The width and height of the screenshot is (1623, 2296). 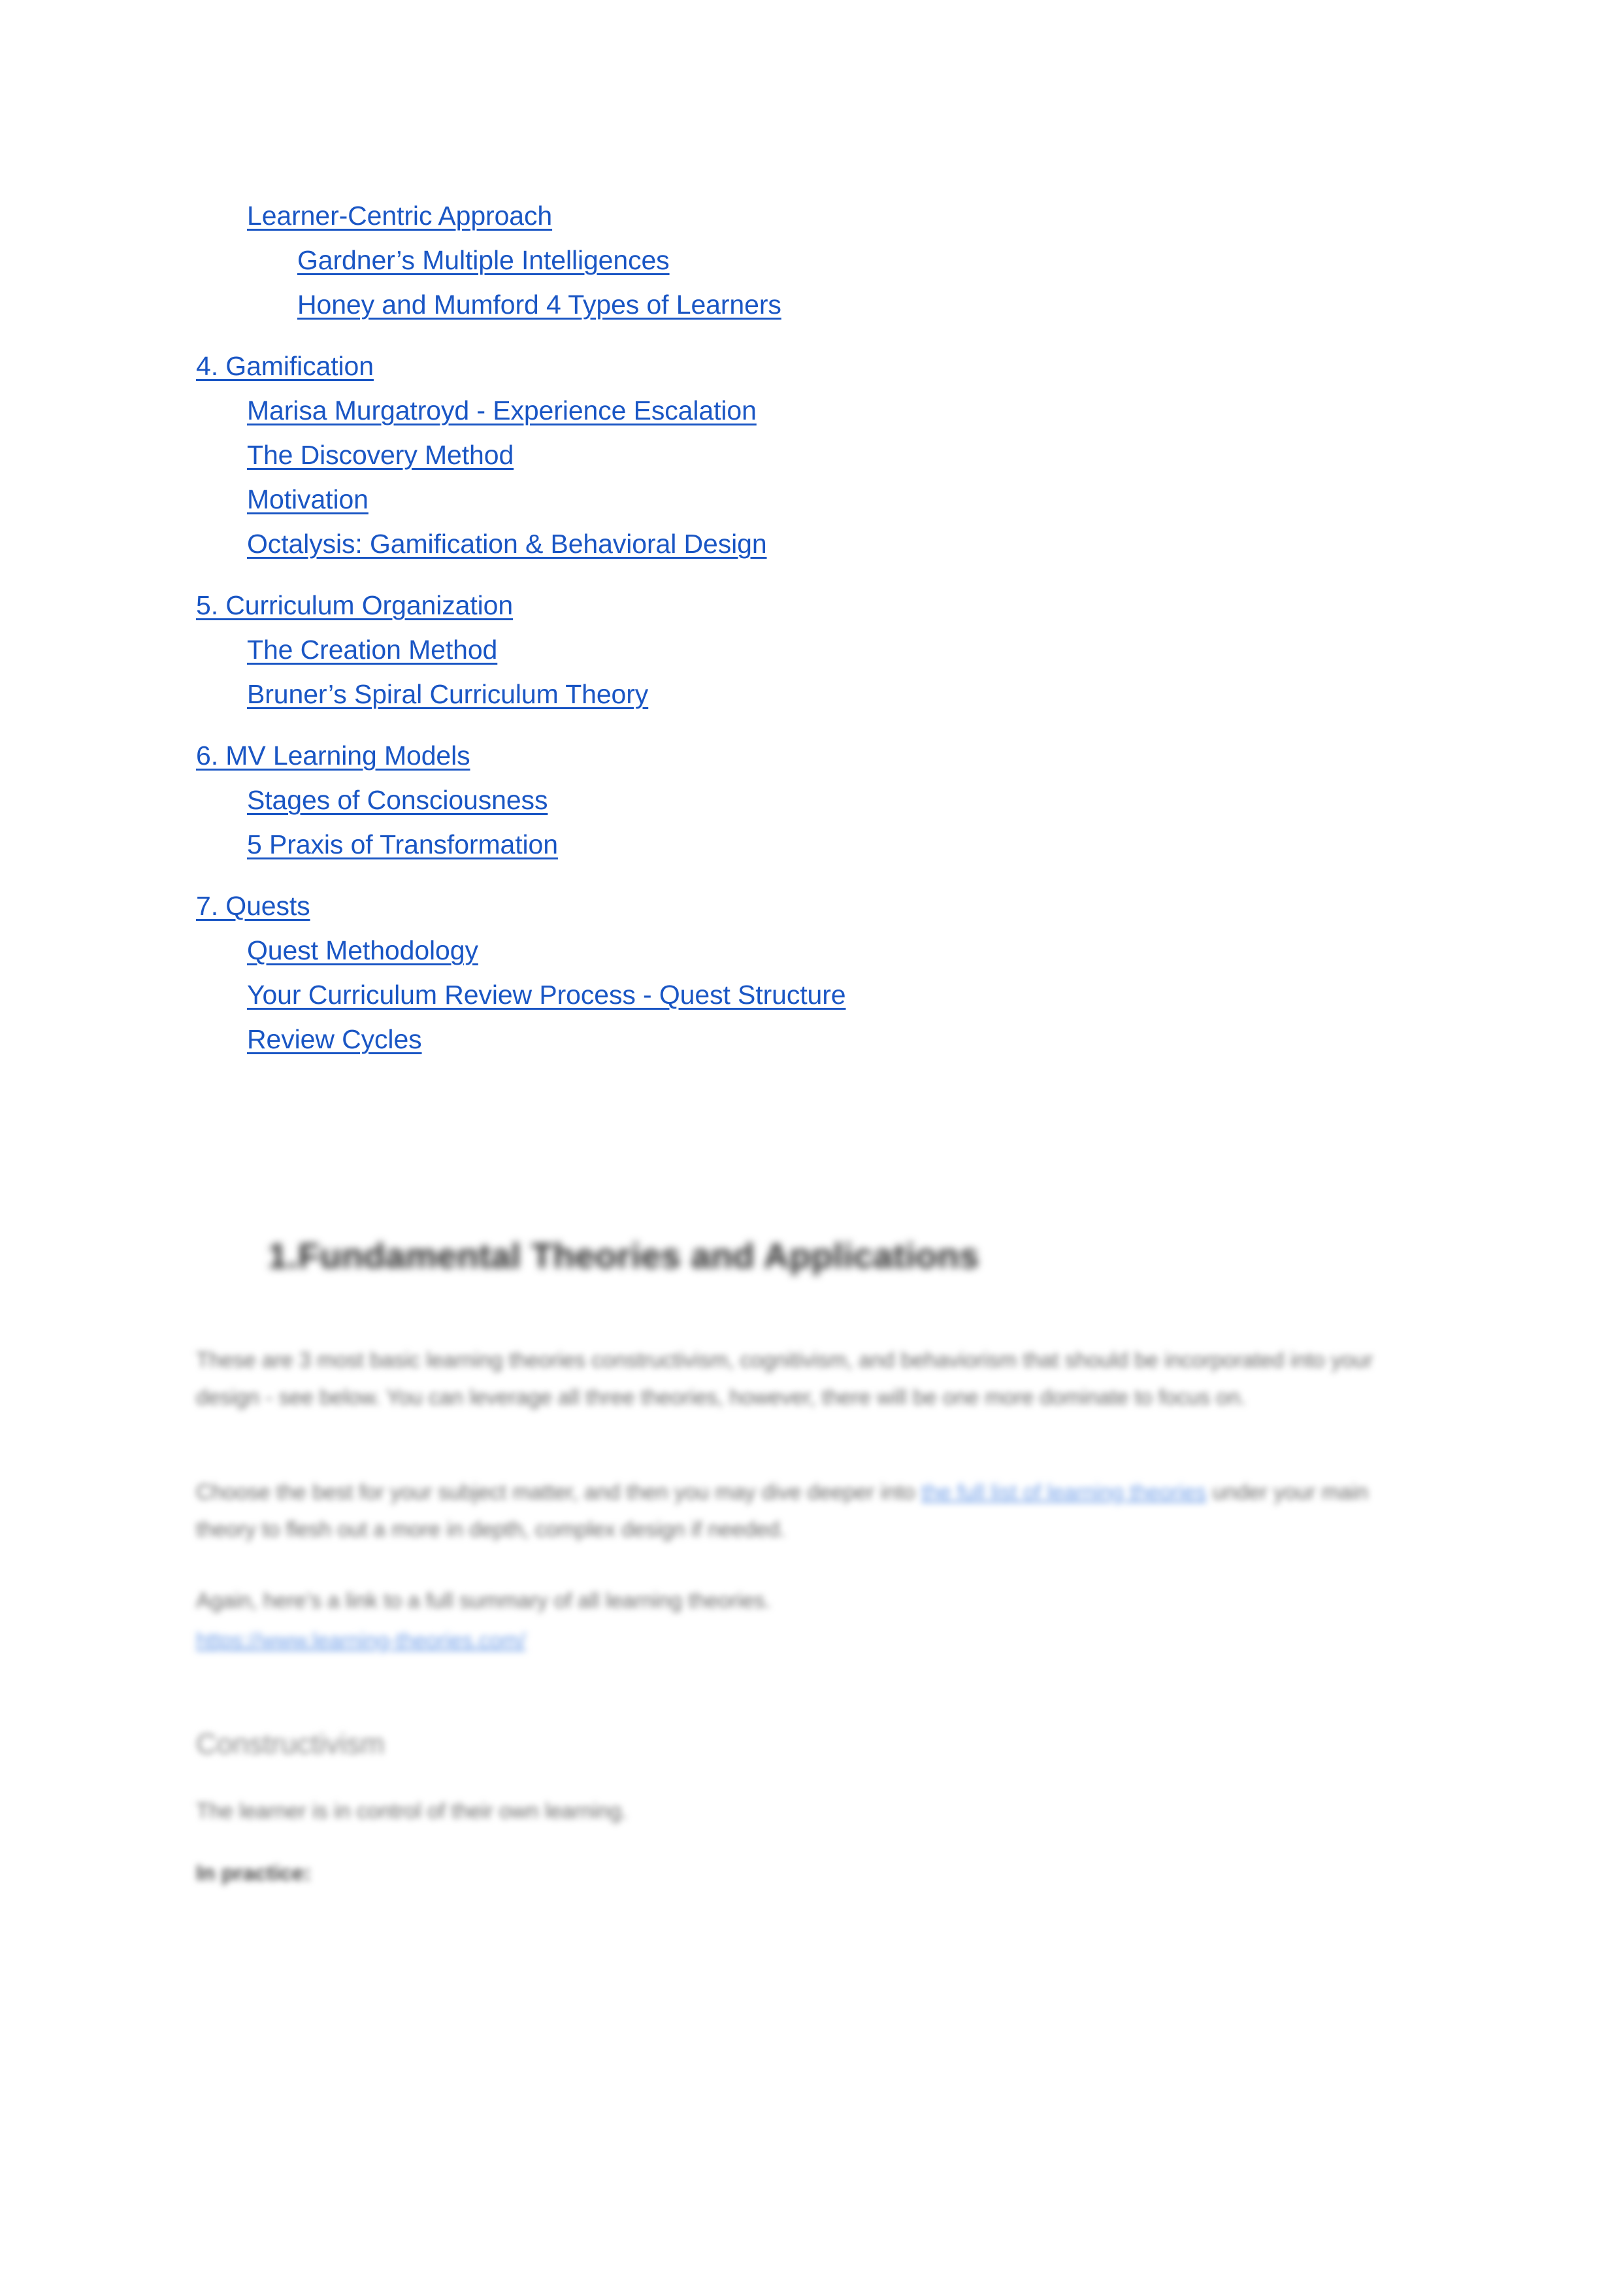 I want to click on toc-row: Quest Methodology, so click(x=811, y=950).